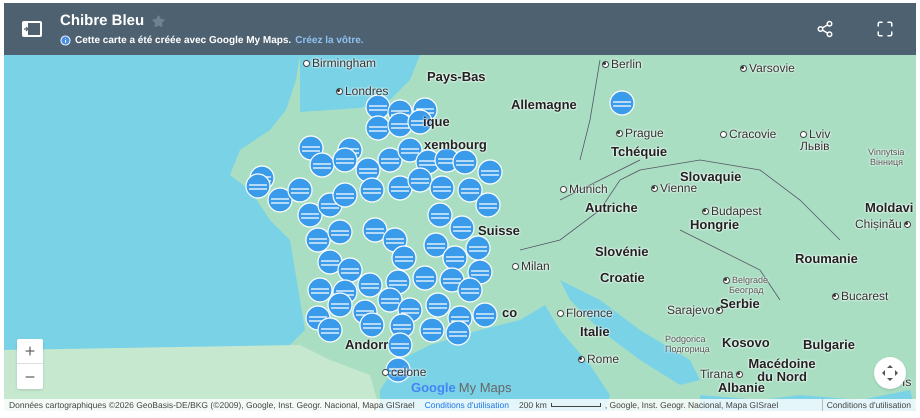  Describe the element at coordinates (890, 373) in the screenshot. I see `expand-arrows-icon` at that location.